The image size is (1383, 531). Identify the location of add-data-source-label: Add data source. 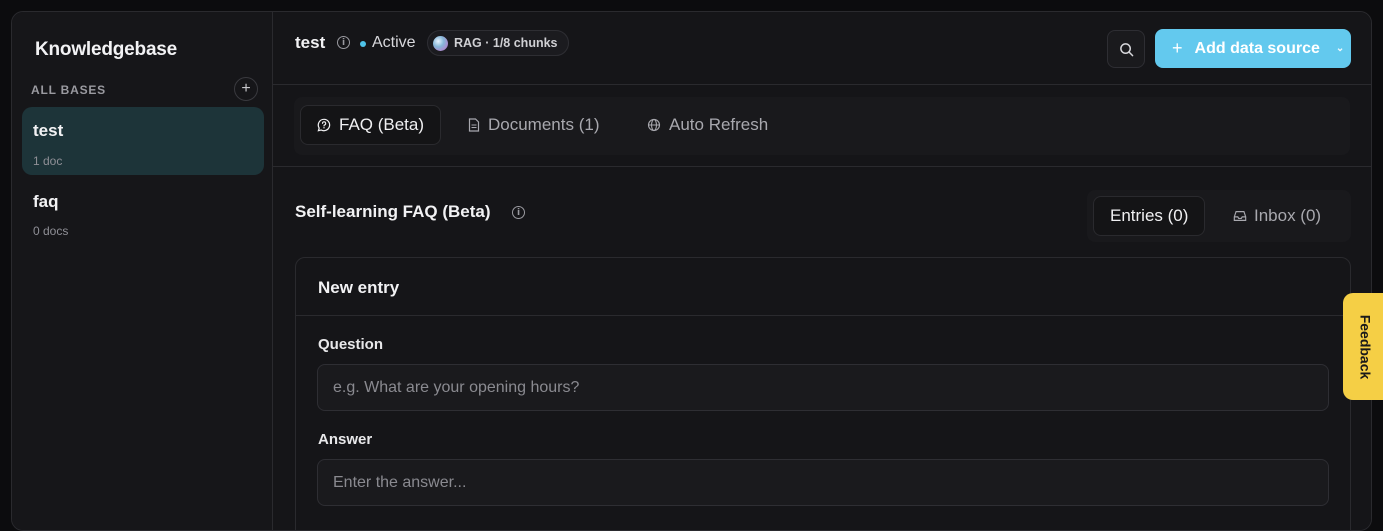
(1257, 48).